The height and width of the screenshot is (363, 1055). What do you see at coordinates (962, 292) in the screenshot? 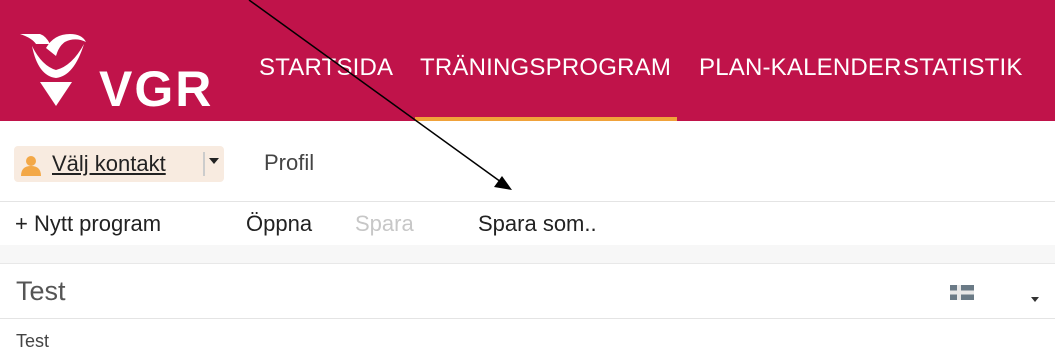
I see `flag-icon` at bounding box center [962, 292].